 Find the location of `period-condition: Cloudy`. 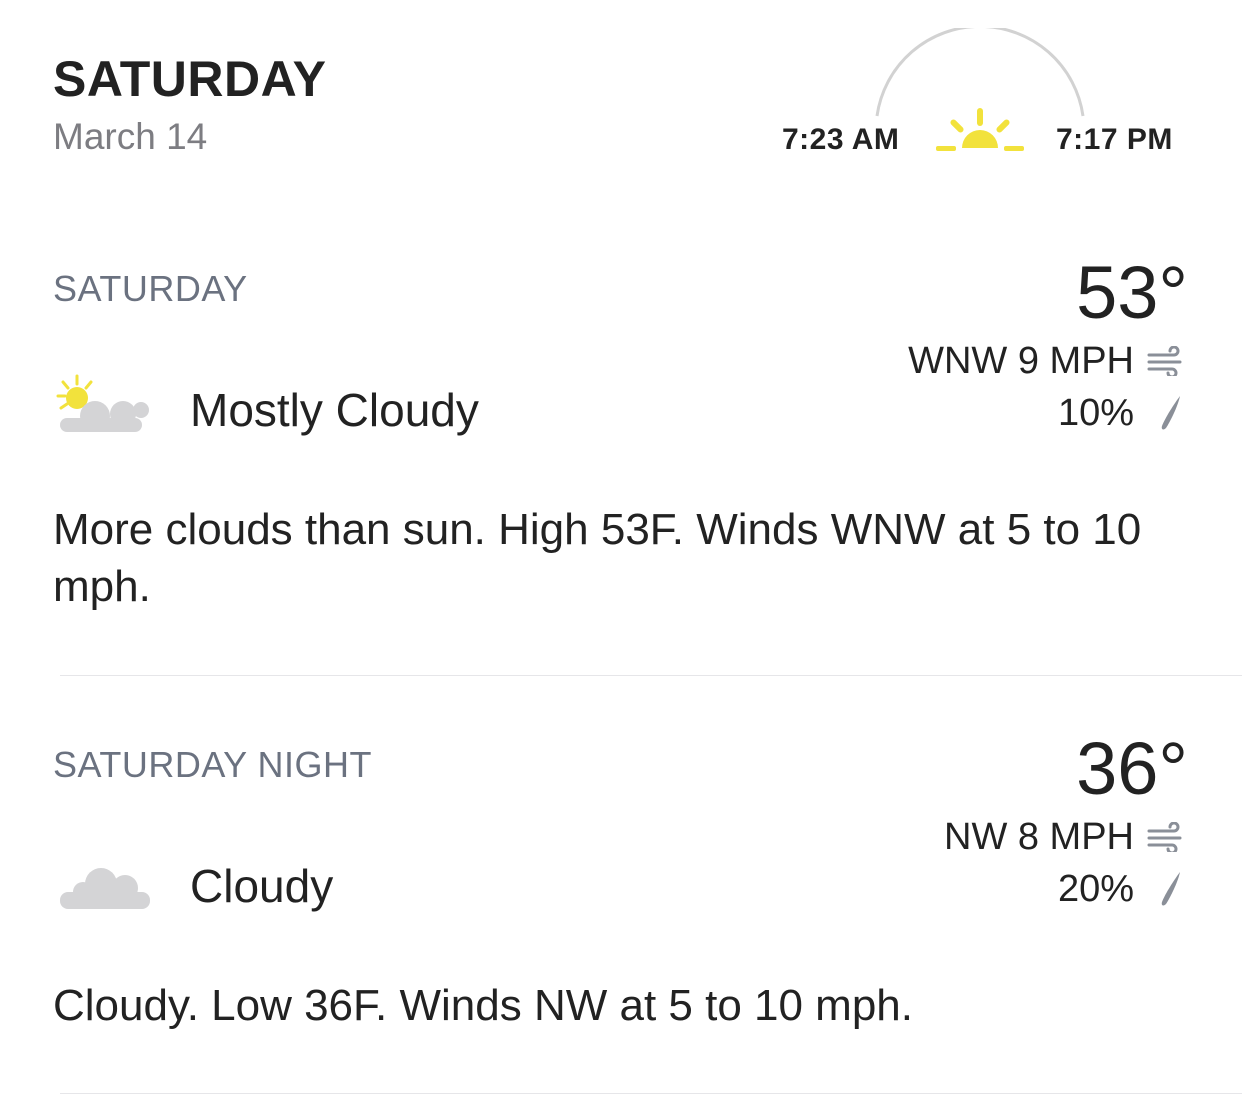

period-condition: Cloudy is located at coordinates (262, 886).